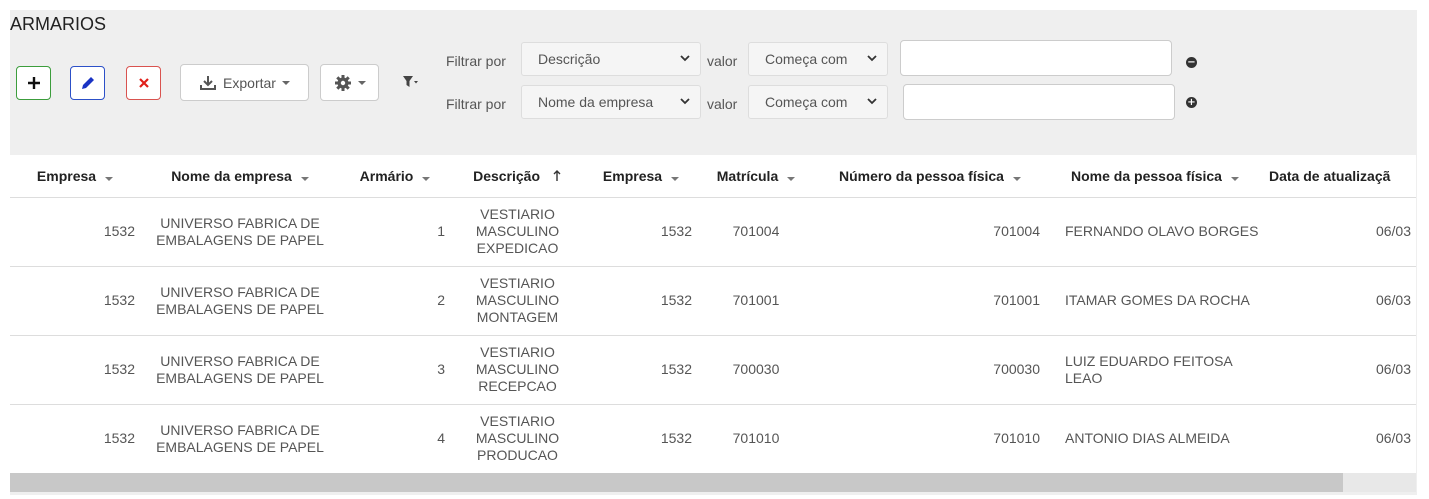 The height and width of the screenshot is (499, 1429). What do you see at coordinates (1191, 102) in the screenshot?
I see `plus-circle-icon: +` at bounding box center [1191, 102].